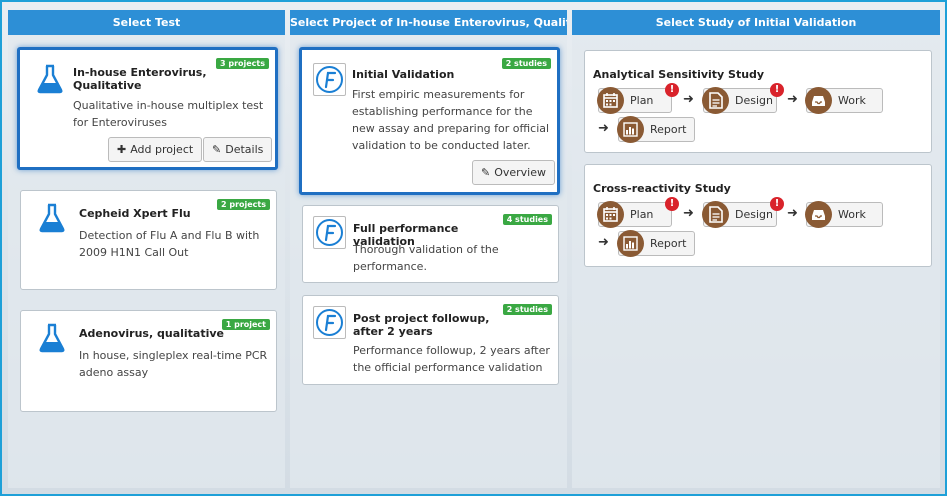 Image resolution: width=947 pixels, height=496 pixels. I want to click on test-title: Adenovirus, qualitative, so click(151, 333).